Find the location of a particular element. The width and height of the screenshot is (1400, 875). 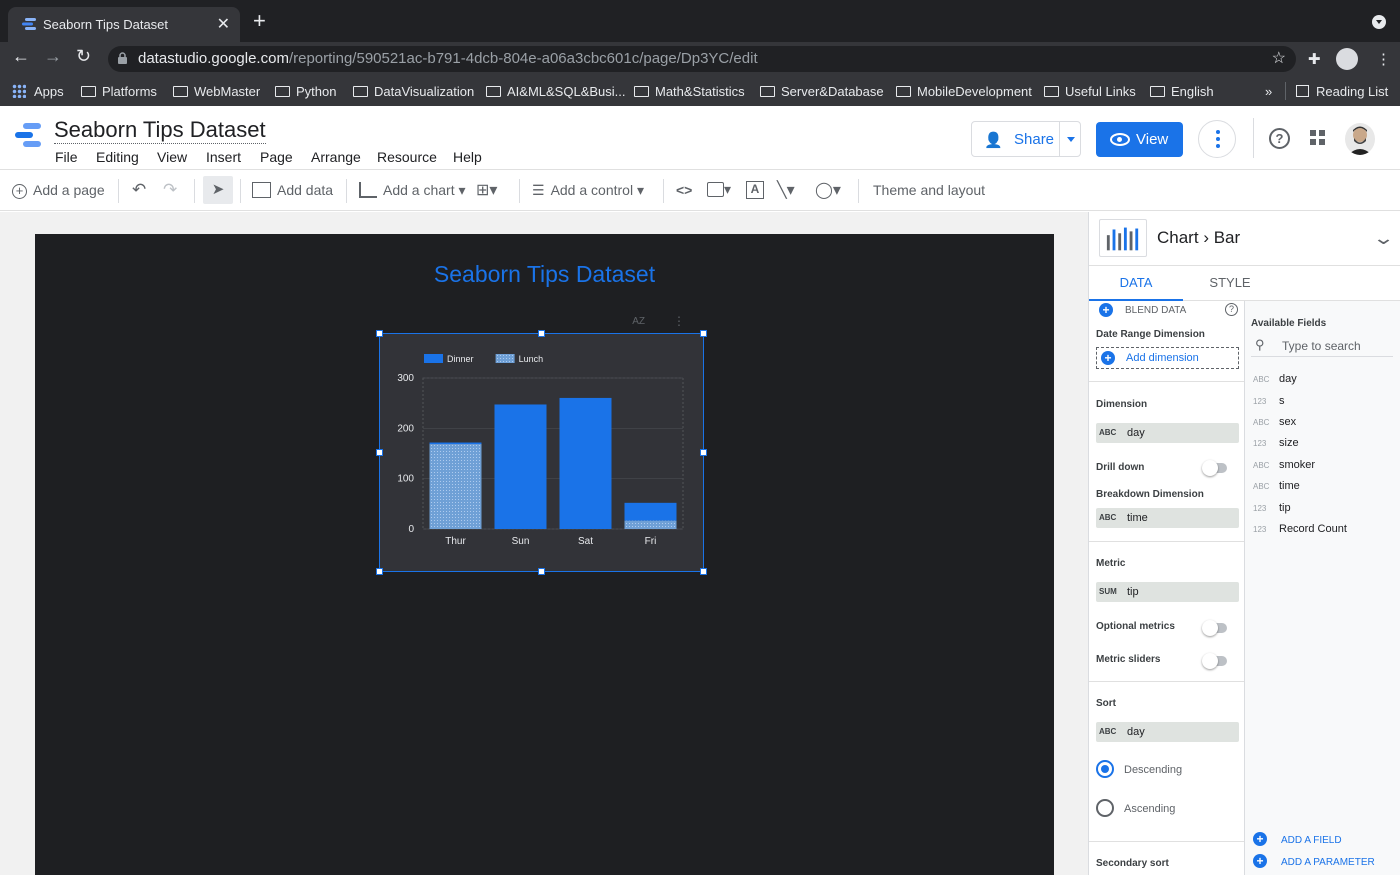

optional-metrics-toggle is located at coordinates (1214, 628).